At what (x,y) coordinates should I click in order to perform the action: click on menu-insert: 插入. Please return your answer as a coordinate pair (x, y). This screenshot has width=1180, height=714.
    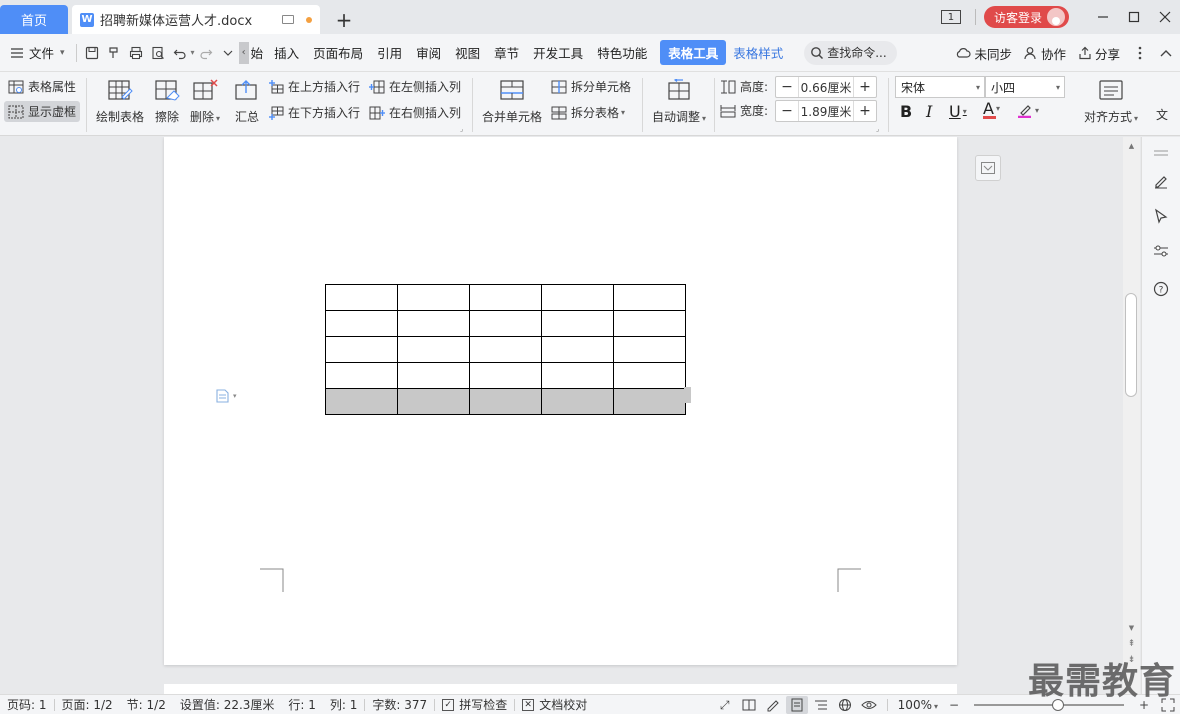
    Looking at the image, I should click on (286, 52).